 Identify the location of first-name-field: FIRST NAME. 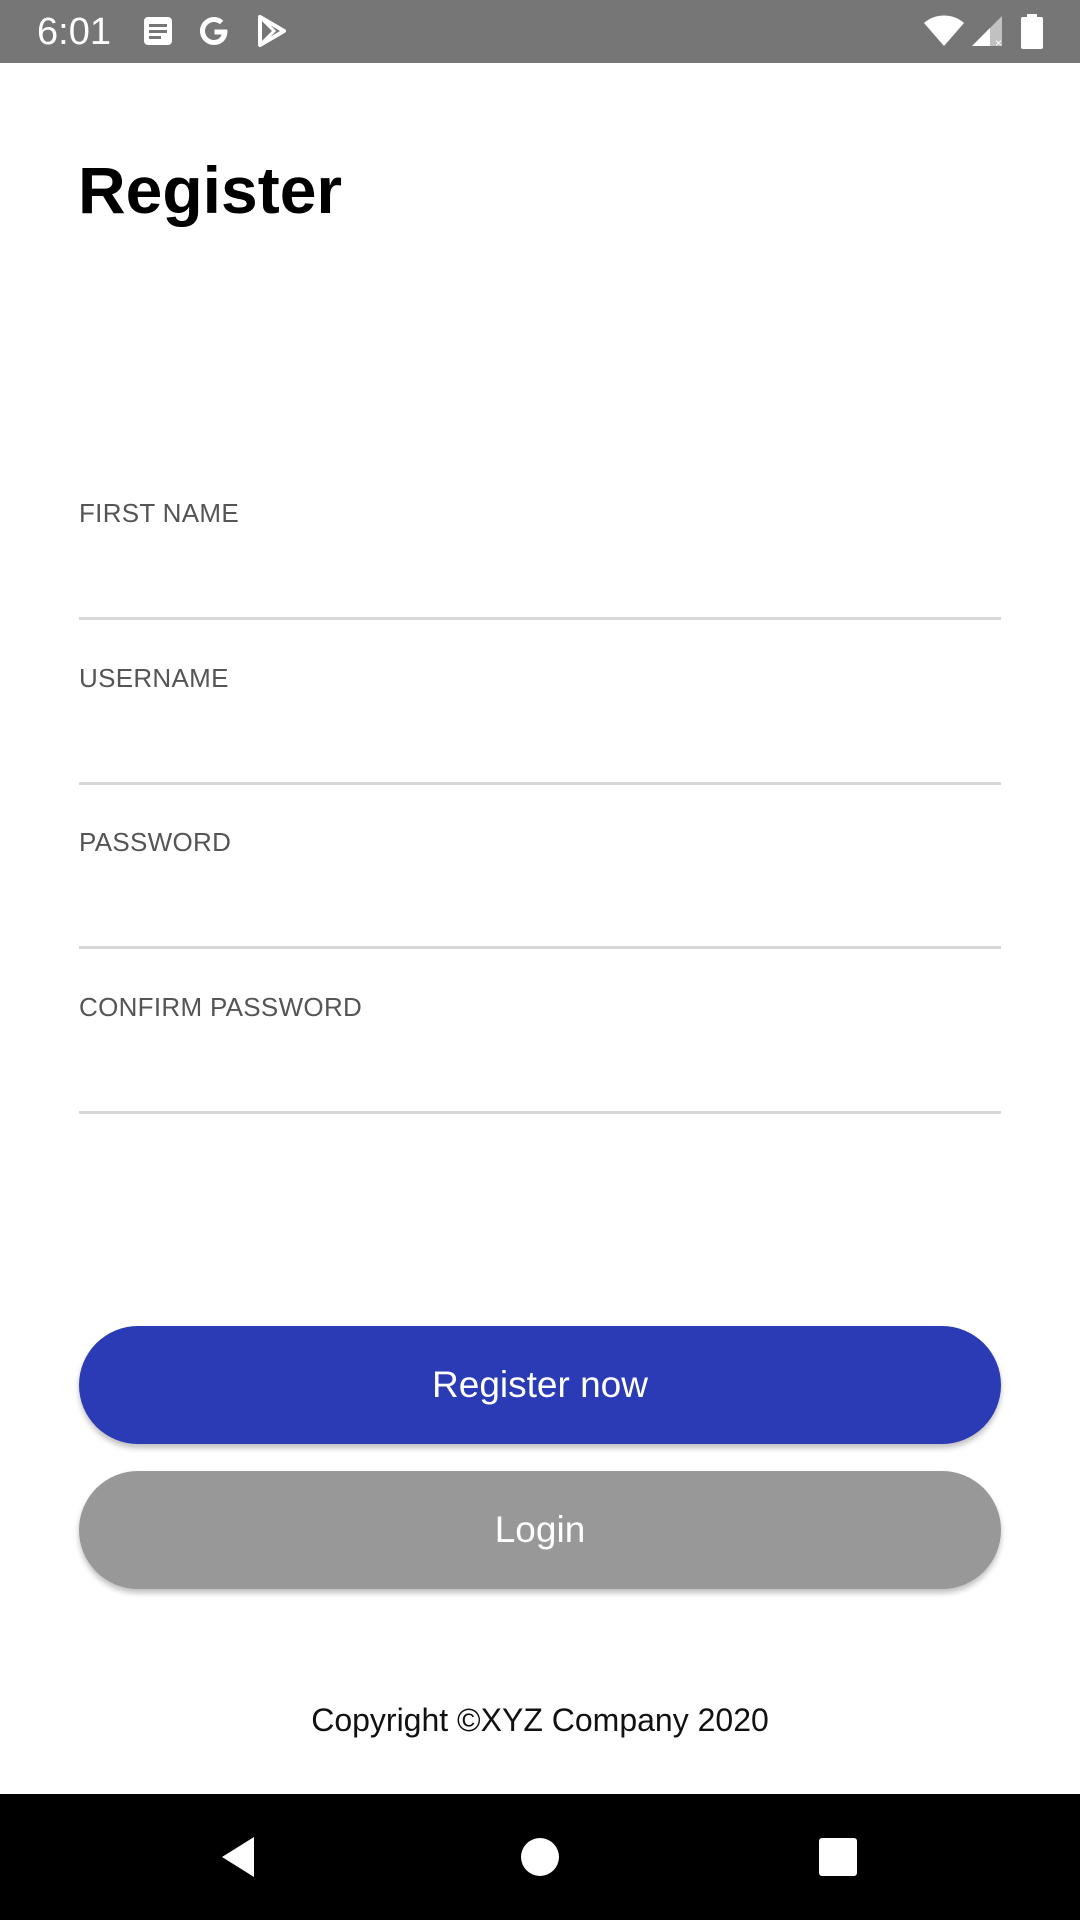
(540, 563).